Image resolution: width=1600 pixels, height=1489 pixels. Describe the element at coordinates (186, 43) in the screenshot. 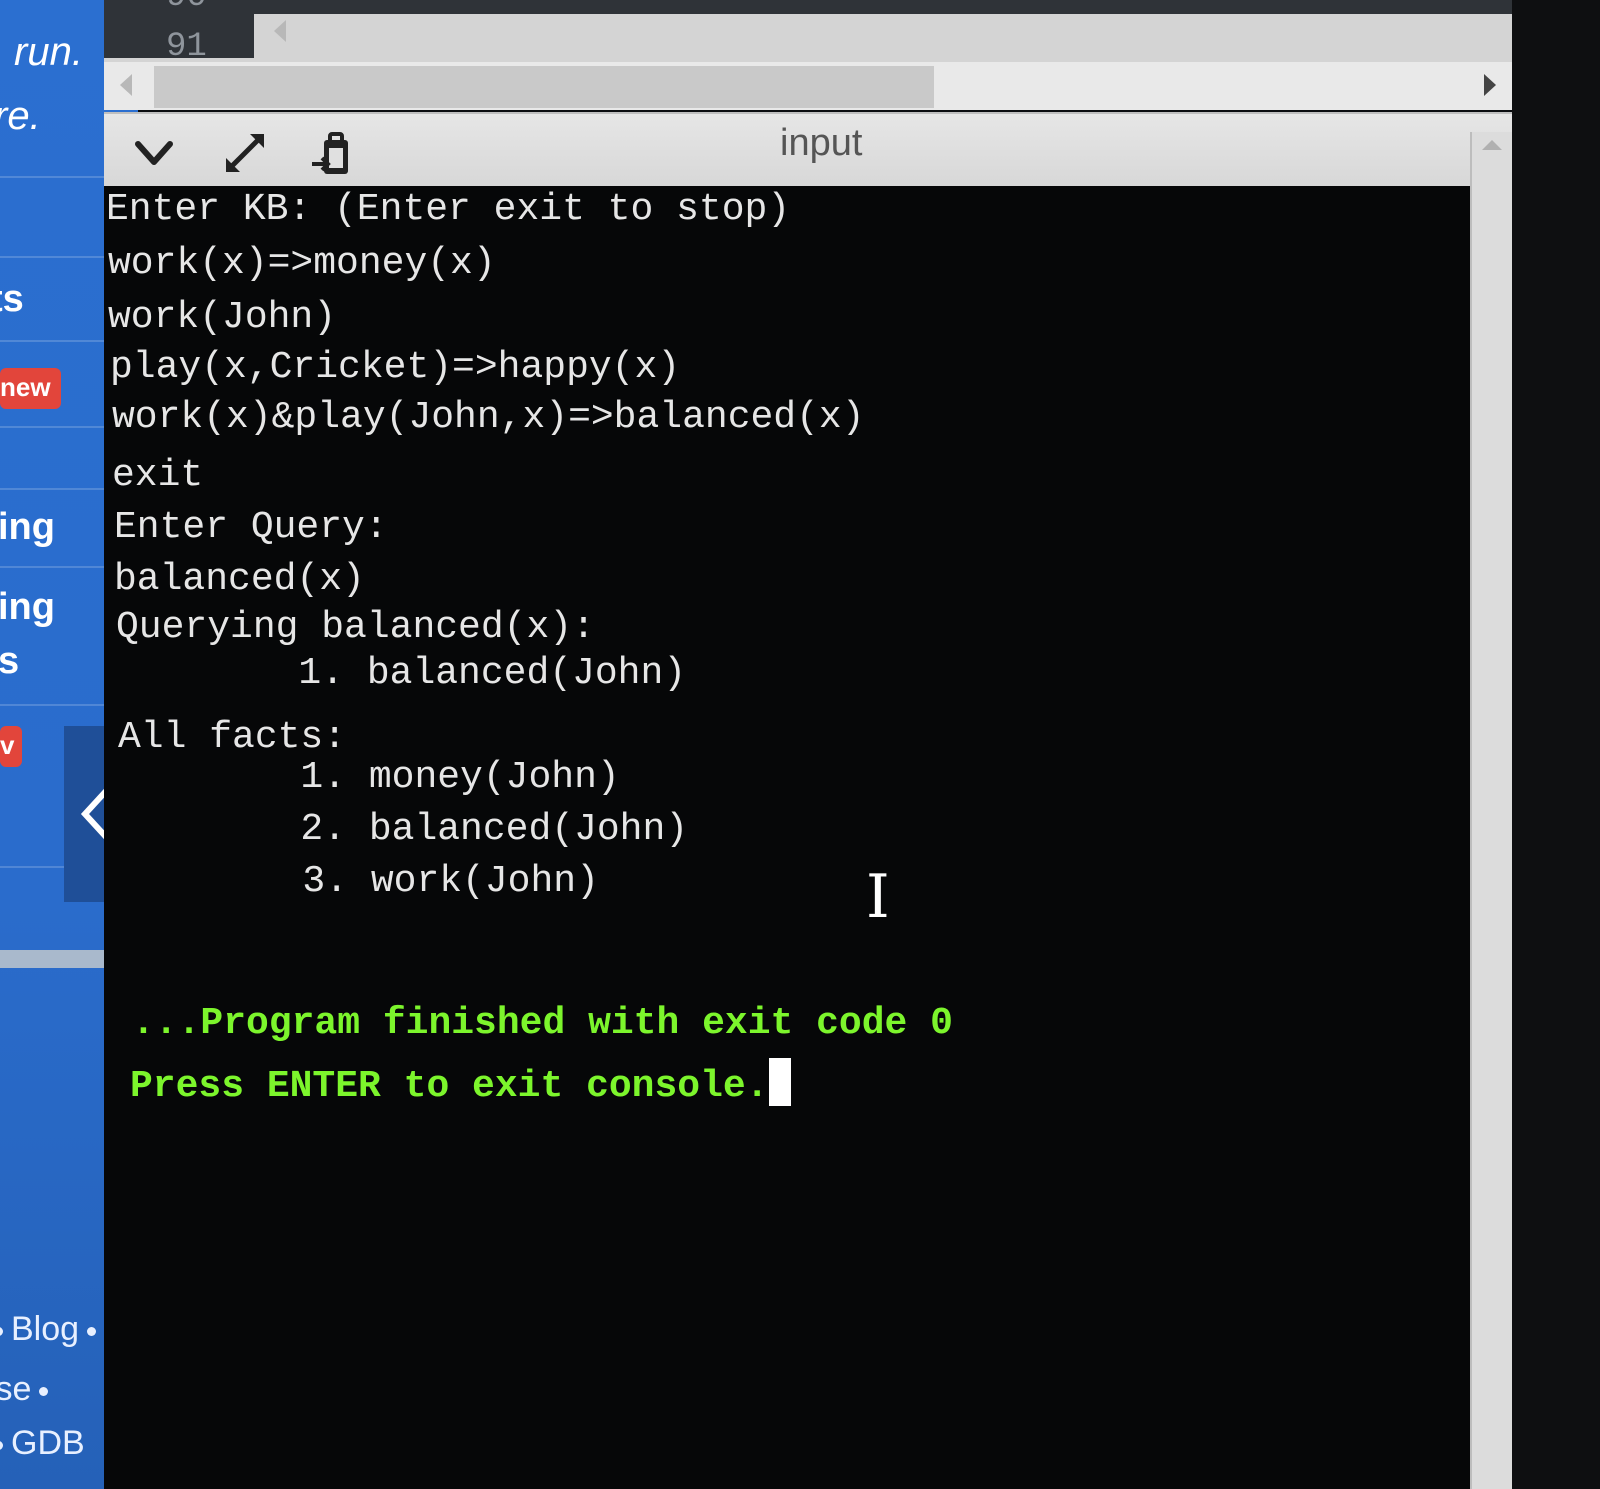

I see `line-number: 91` at that location.